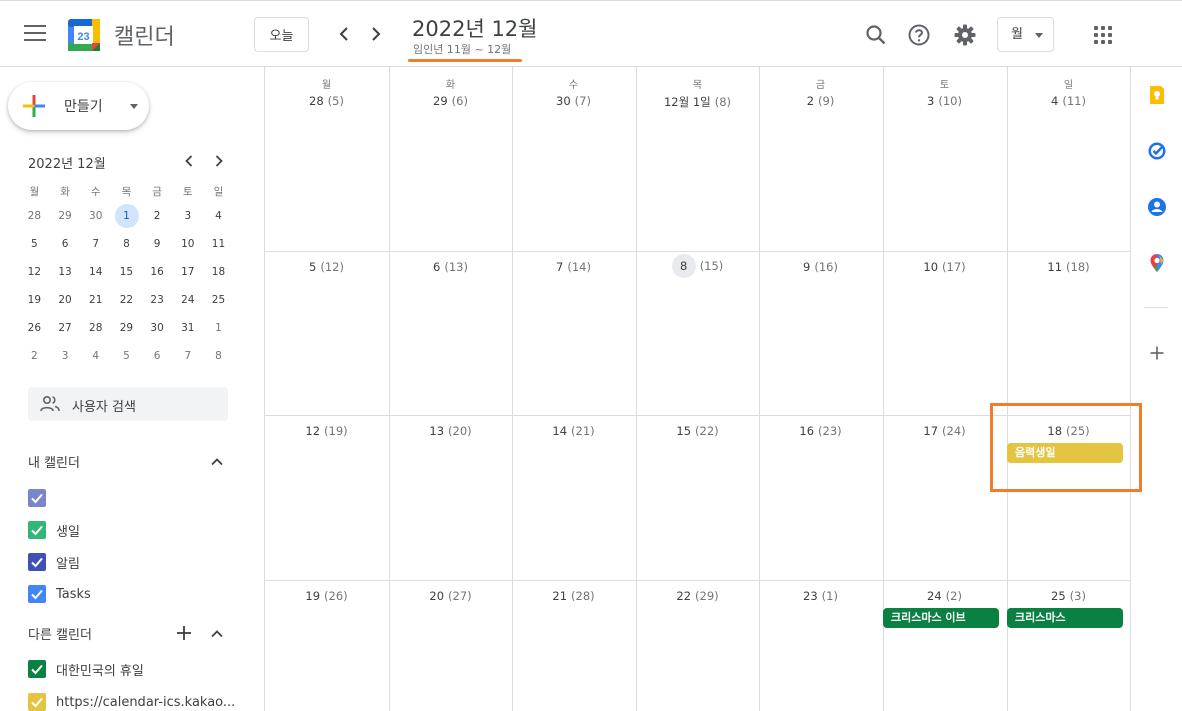 The image size is (1182, 711). I want to click on day-number: 10 (17), so click(944, 267).